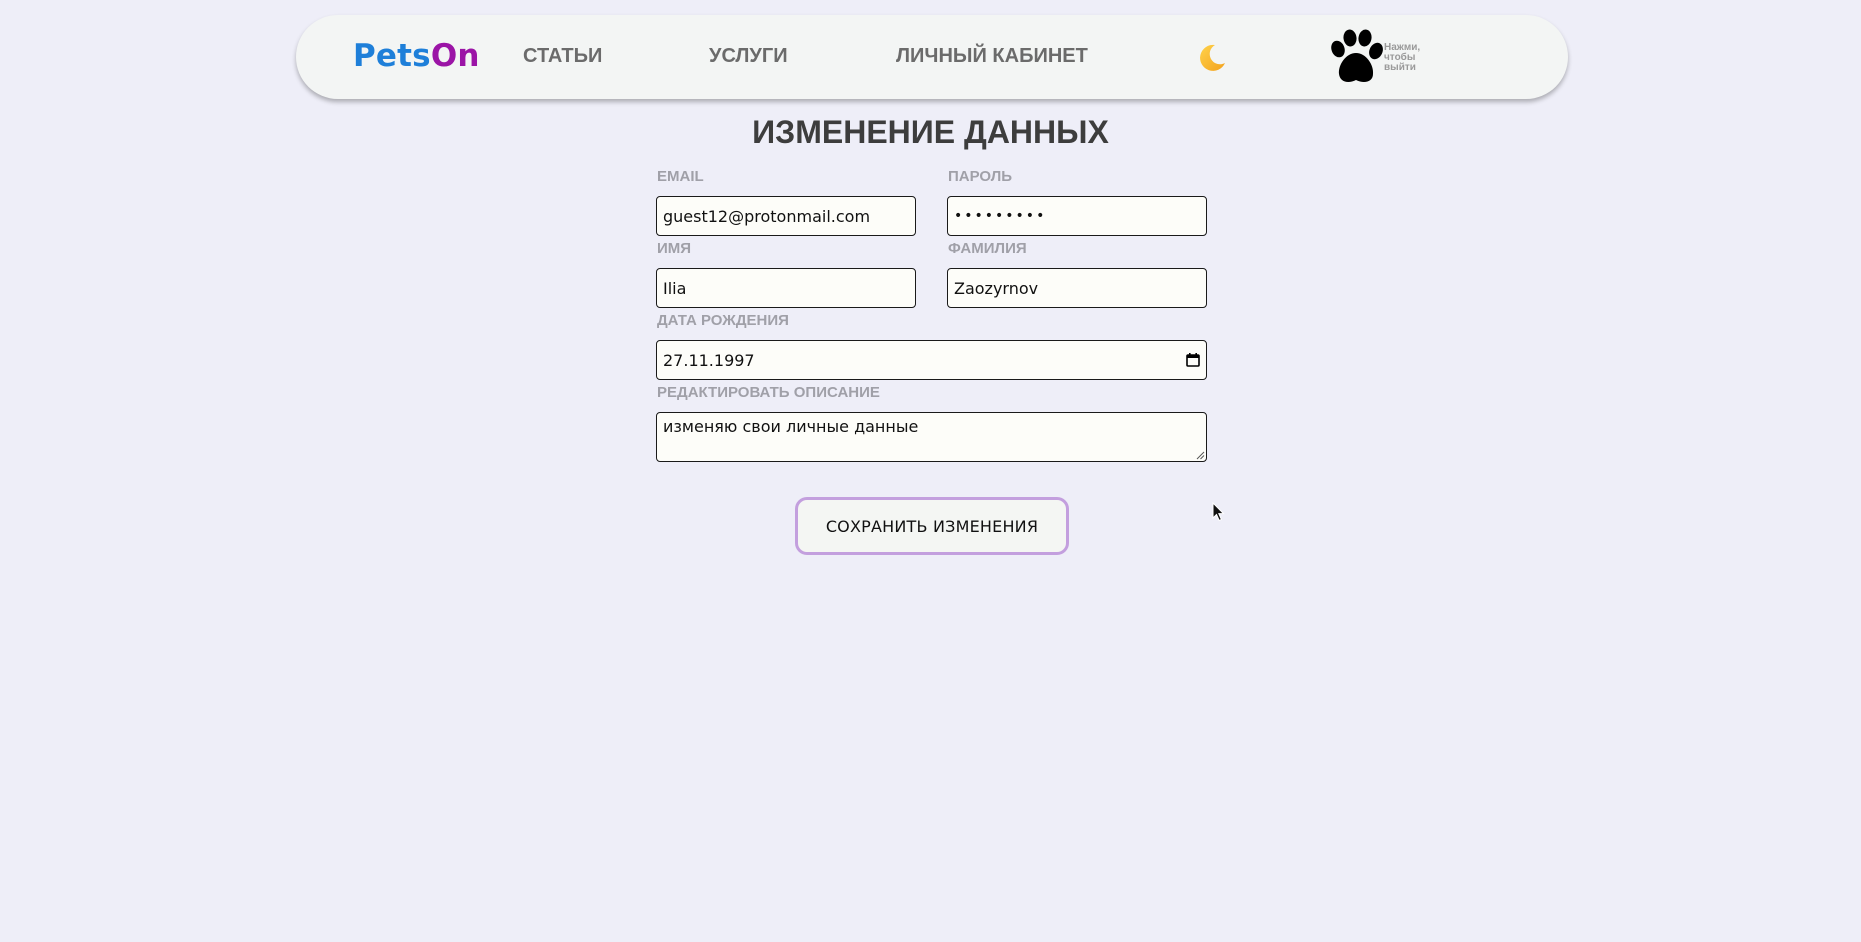 The image size is (1861, 942). What do you see at coordinates (709, 360) in the screenshot?
I see `birth-date-value: 27.11.1997` at bounding box center [709, 360].